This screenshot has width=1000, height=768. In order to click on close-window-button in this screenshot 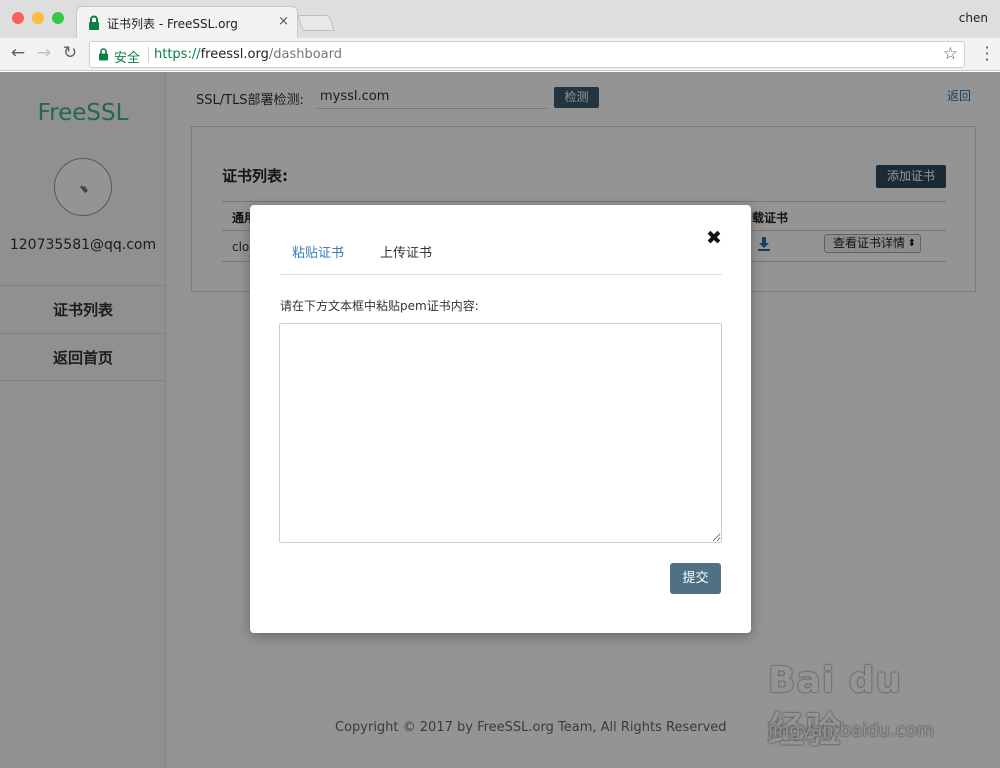, I will do `click(18, 18)`.